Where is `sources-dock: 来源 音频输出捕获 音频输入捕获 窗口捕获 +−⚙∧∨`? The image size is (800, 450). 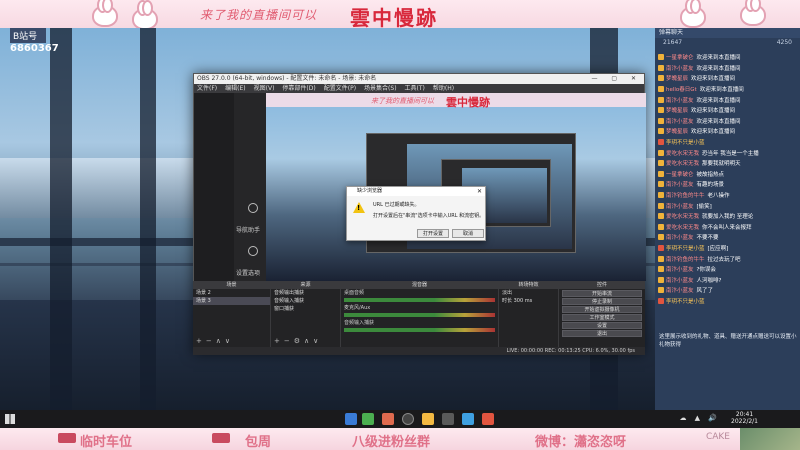
sources-dock: 来源 音频输出捕获 音频输入捕获 窗口捕获 +−⚙∧∨ is located at coordinates (306, 314).